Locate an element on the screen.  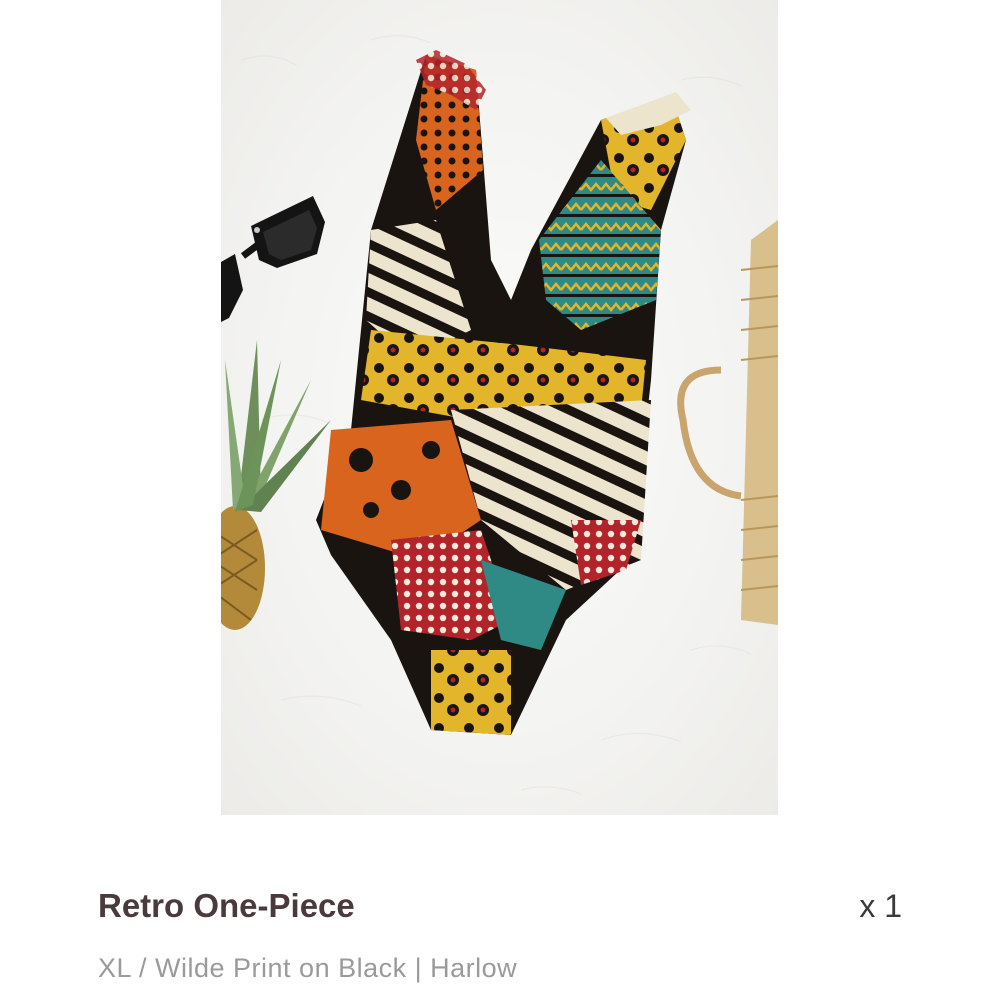
sunglasses-icon is located at coordinates (273, 259).